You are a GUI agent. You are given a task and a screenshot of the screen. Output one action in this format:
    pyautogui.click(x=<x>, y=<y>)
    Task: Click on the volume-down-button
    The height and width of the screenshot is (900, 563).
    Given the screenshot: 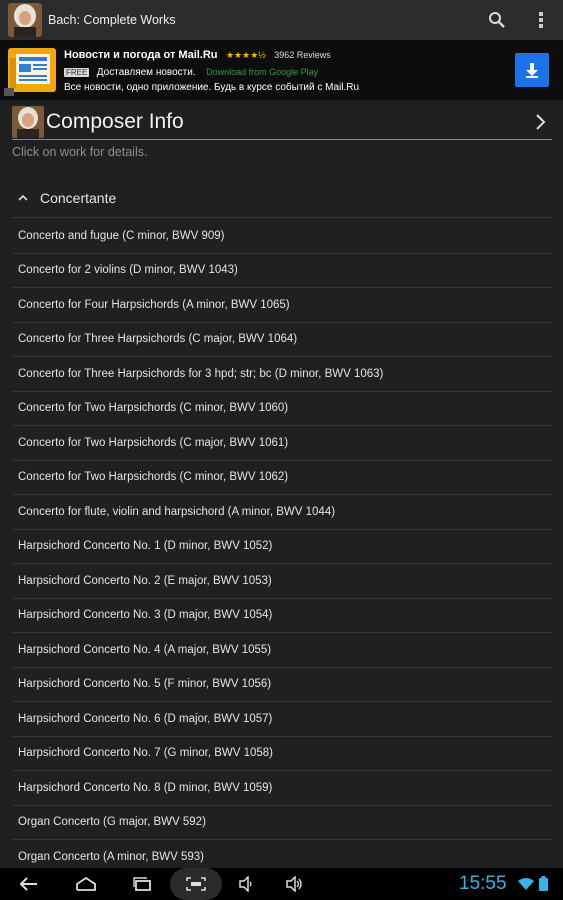 What is the action you would take?
    pyautogui.click(x=246, y=884)
    